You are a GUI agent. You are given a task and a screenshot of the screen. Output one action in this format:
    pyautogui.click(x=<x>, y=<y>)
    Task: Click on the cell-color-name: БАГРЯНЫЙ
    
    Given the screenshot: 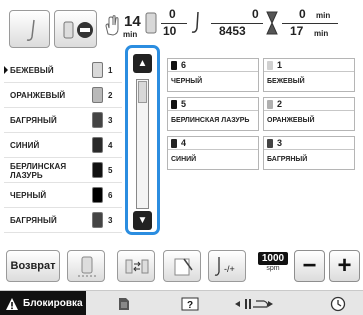 What is the action you would take?
    pyautogui.click(x=287, y=159)
    